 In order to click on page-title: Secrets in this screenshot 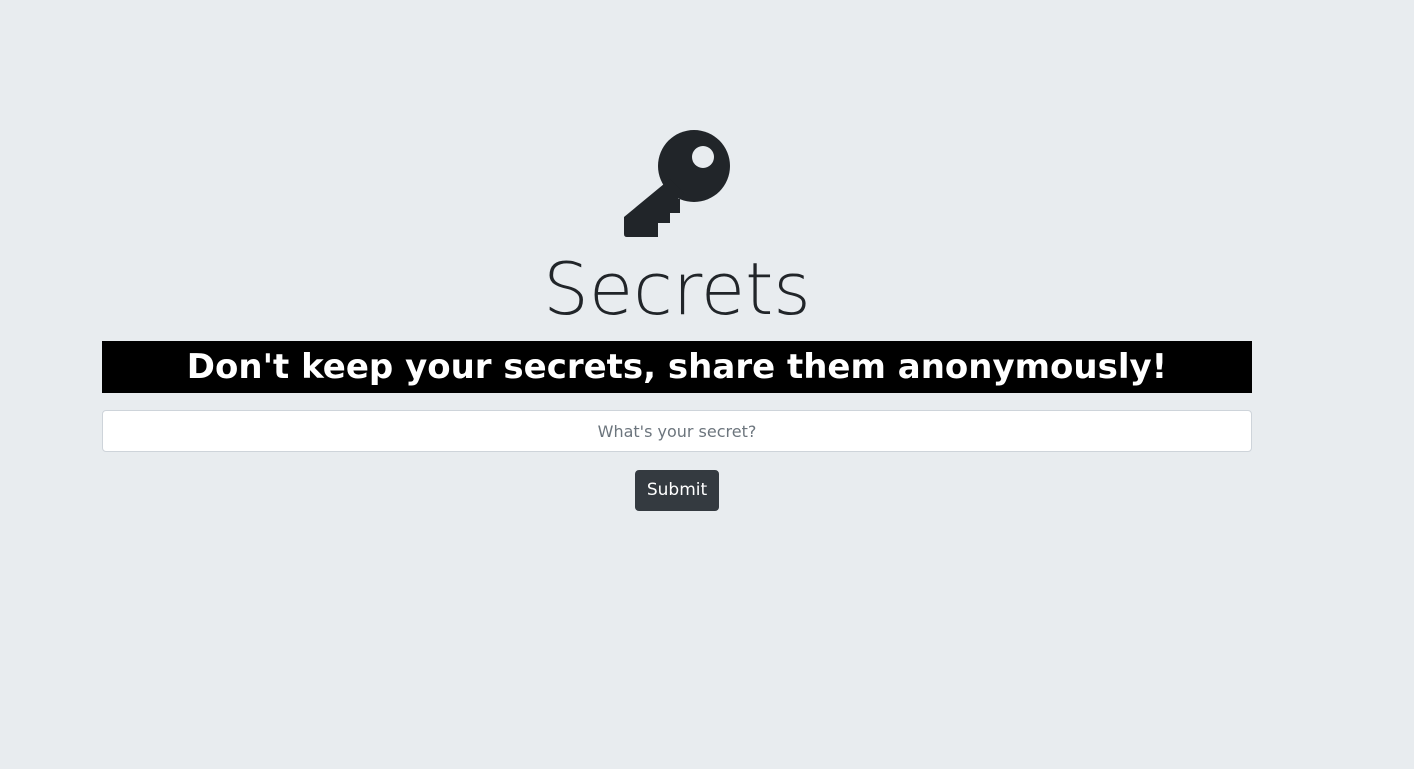, I will do `click(677, 289)`.